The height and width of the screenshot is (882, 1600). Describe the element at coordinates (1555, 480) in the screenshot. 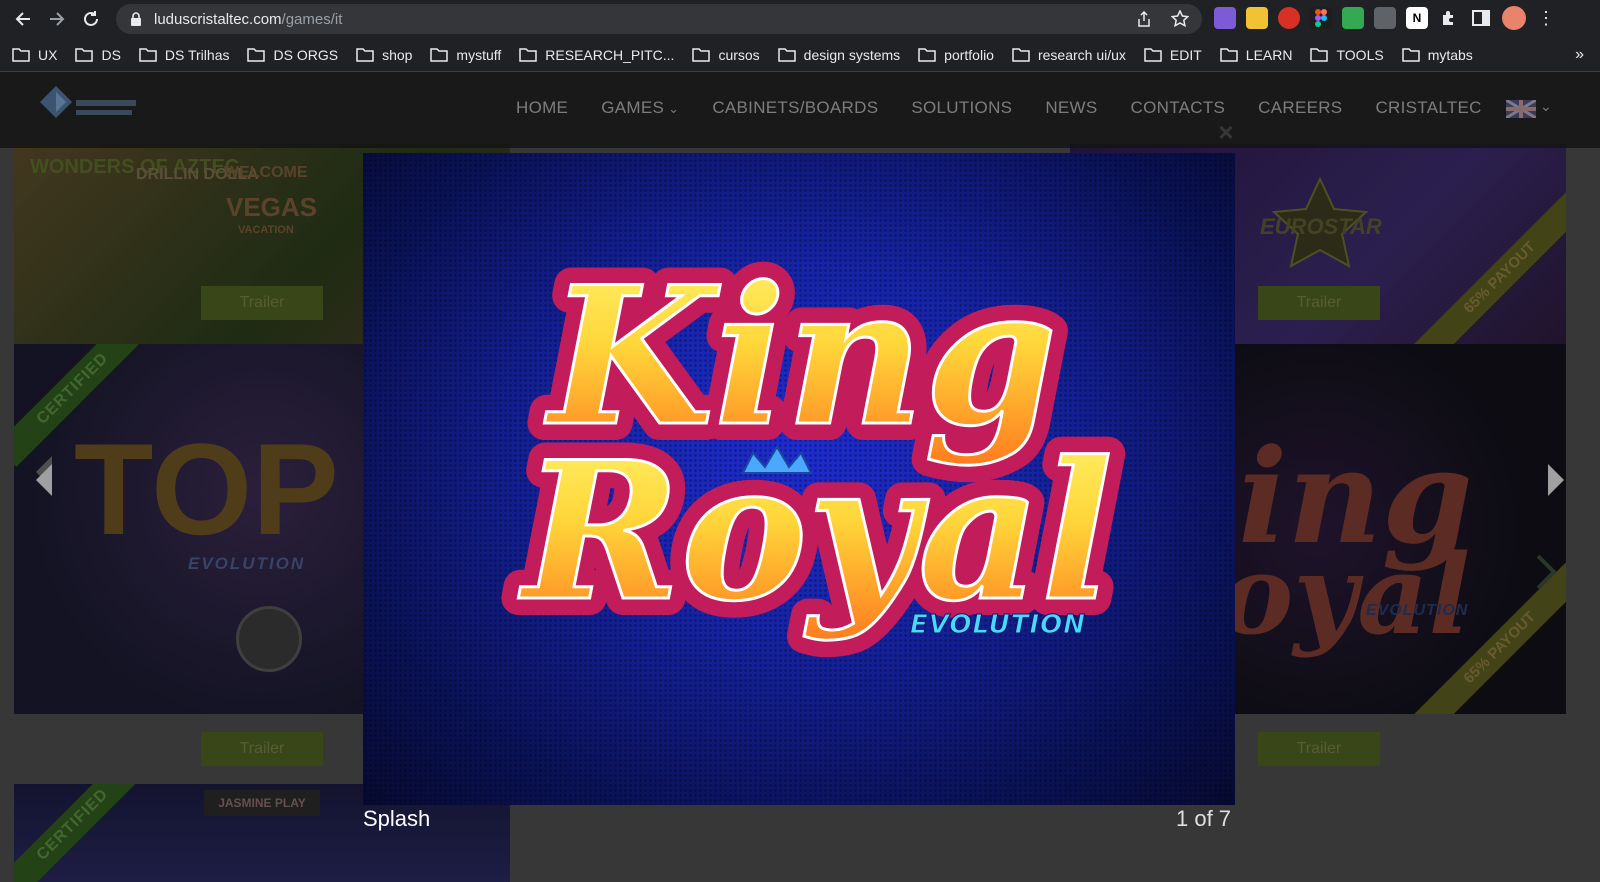

I see `lightbox-next-icon` at that location.